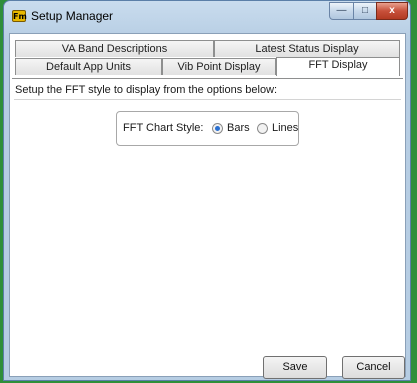 Image resolution: width=417 pixels, height=383 pixels. I want to click on close-button: x, so click(392, 11).